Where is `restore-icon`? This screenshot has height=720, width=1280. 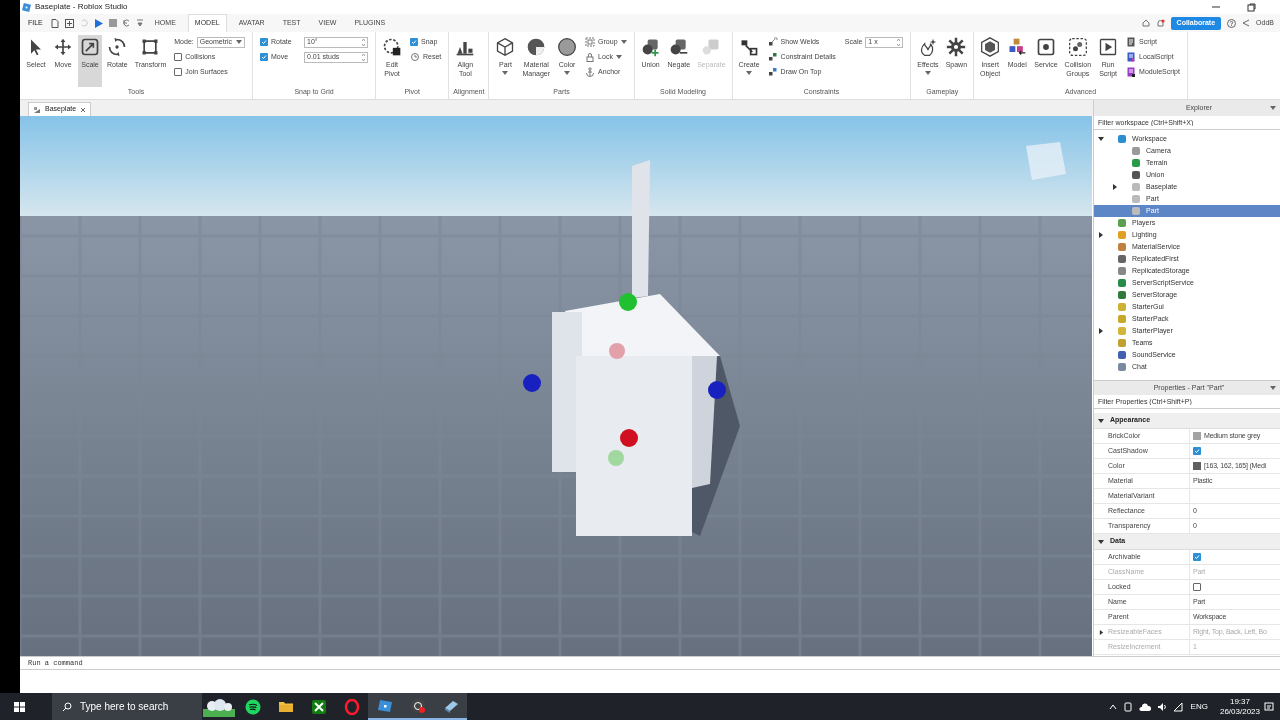 restore-icon is located at coordinates (1251, 7).